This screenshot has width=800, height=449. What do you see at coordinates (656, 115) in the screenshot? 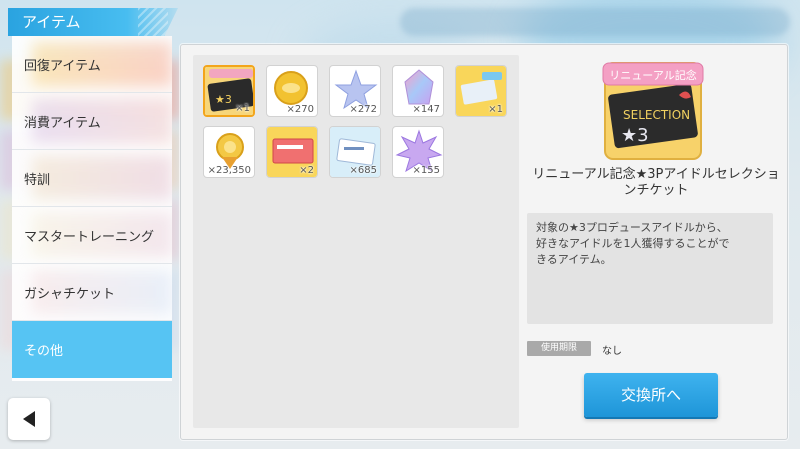
I see `selected-item-icon-text: SELECTION` at bounding box center [656, 115].